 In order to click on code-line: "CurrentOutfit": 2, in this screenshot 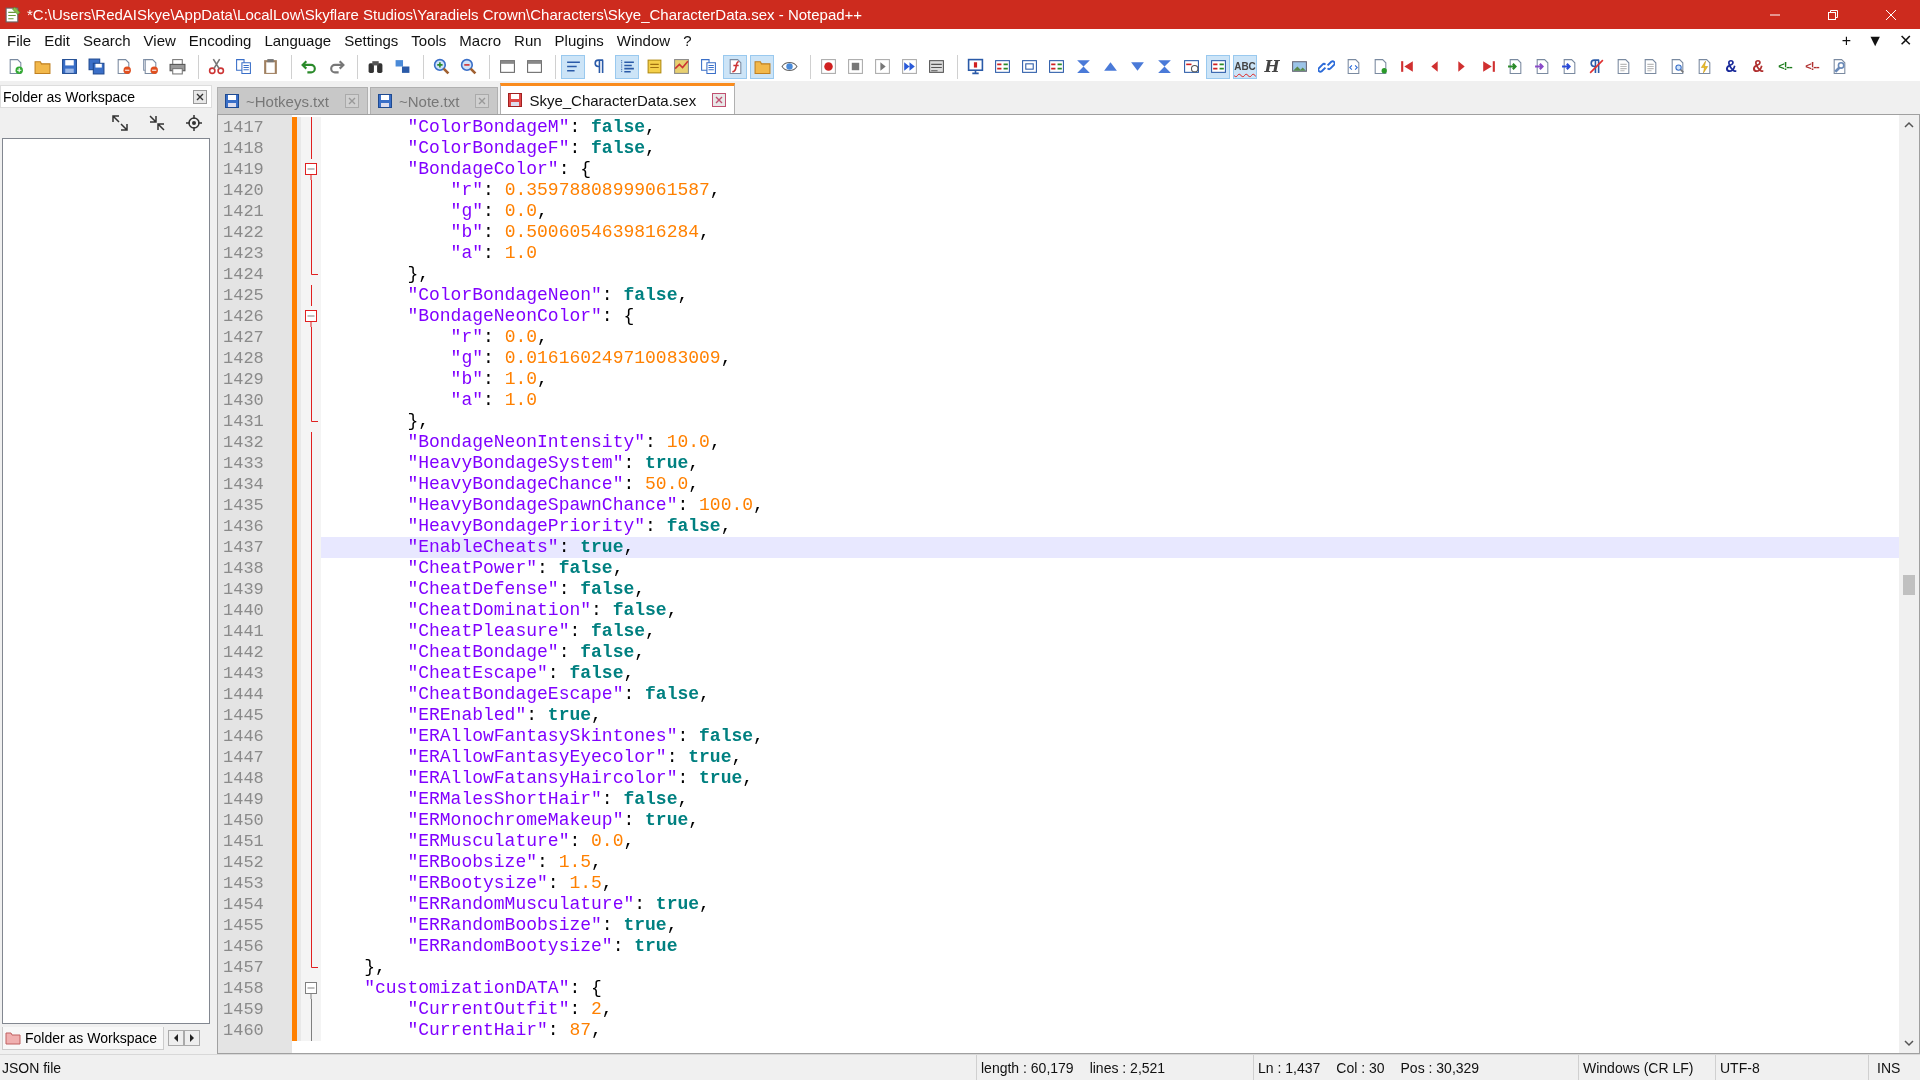, I will do `click(510, 1009)`.